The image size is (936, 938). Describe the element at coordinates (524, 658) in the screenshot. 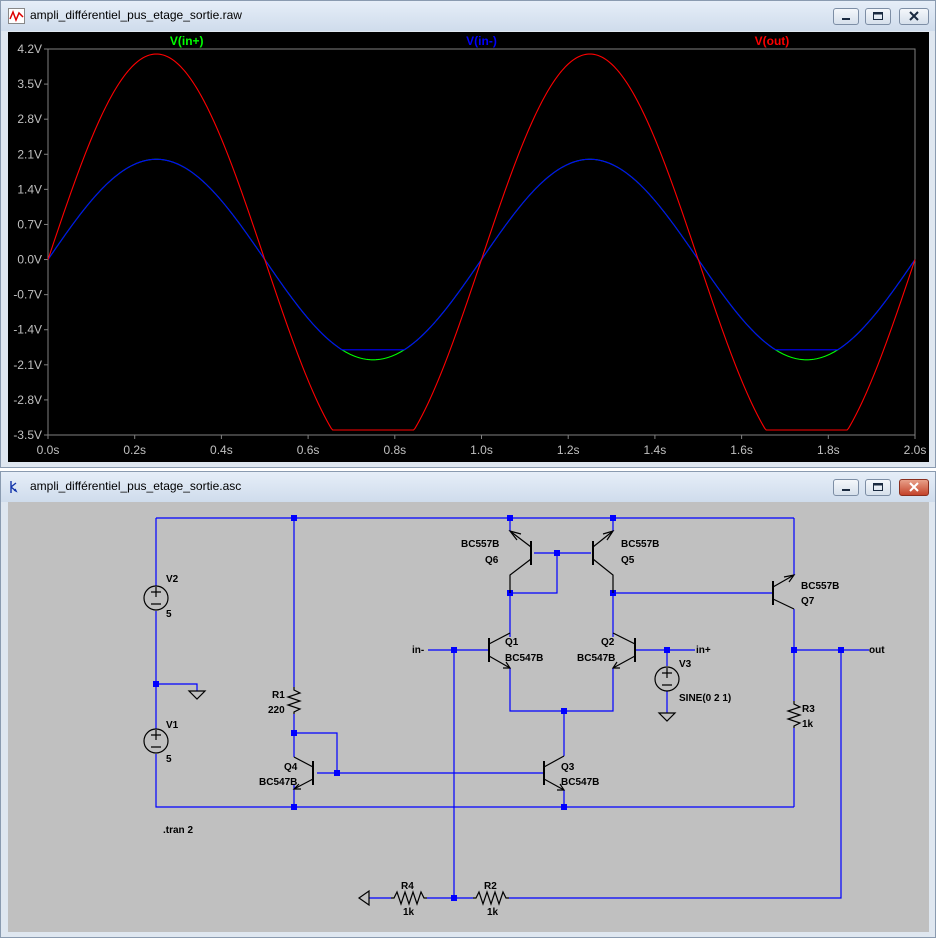

I see `label-q1-model: BC547B` at that location.